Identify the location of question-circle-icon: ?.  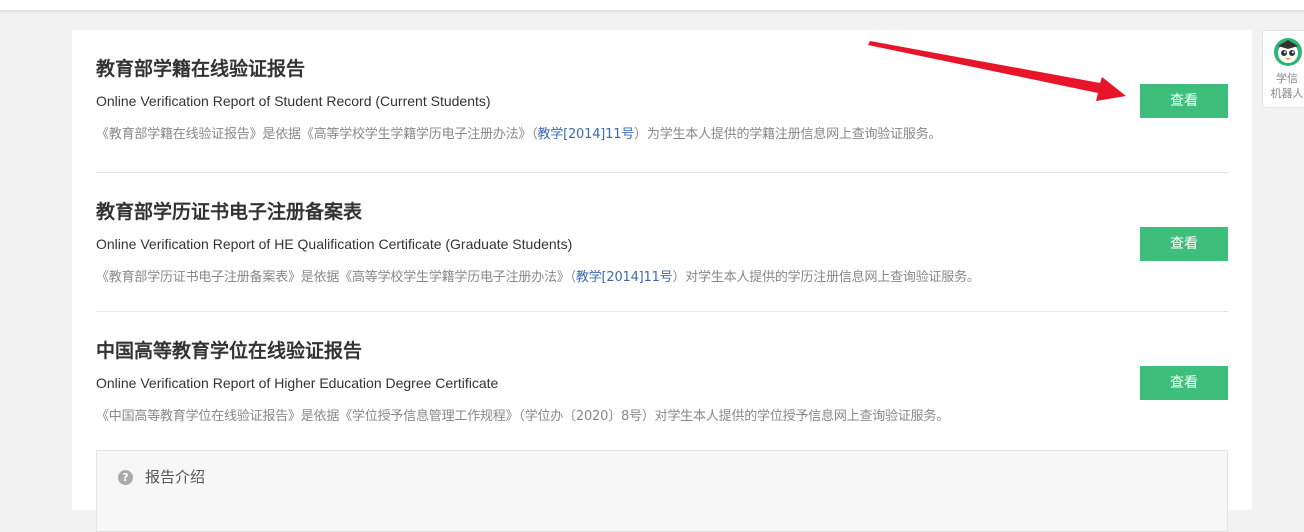
(125, 477).